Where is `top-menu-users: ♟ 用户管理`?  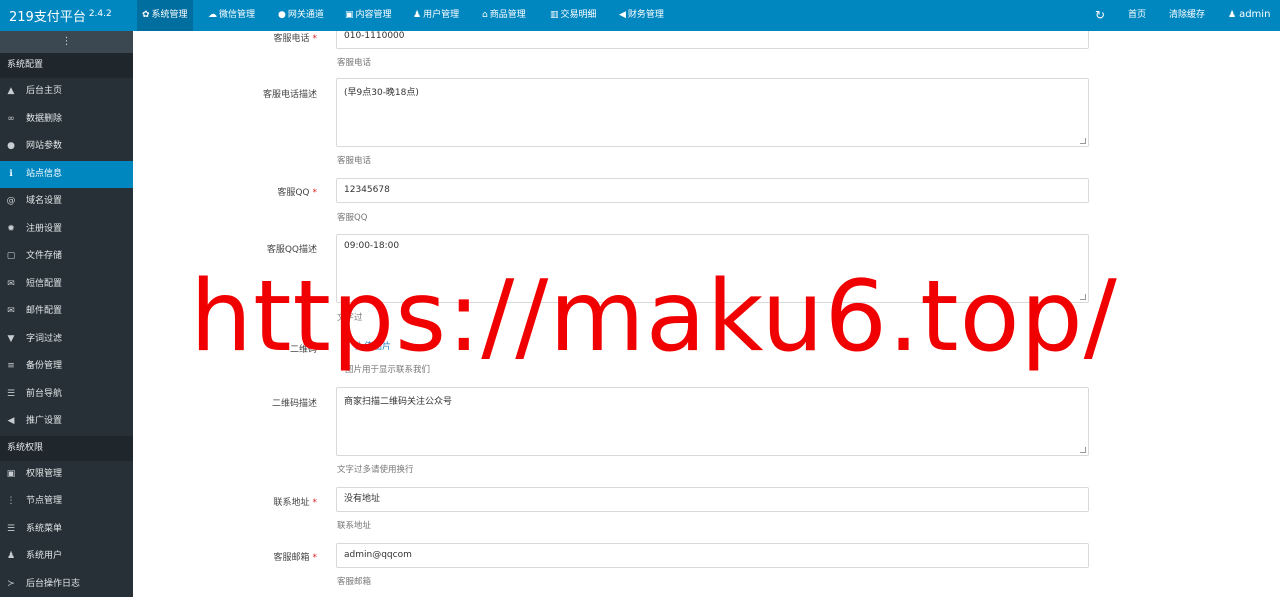 top-menu-users: ♟ 用户管理 is located at coordinates (436, 15).